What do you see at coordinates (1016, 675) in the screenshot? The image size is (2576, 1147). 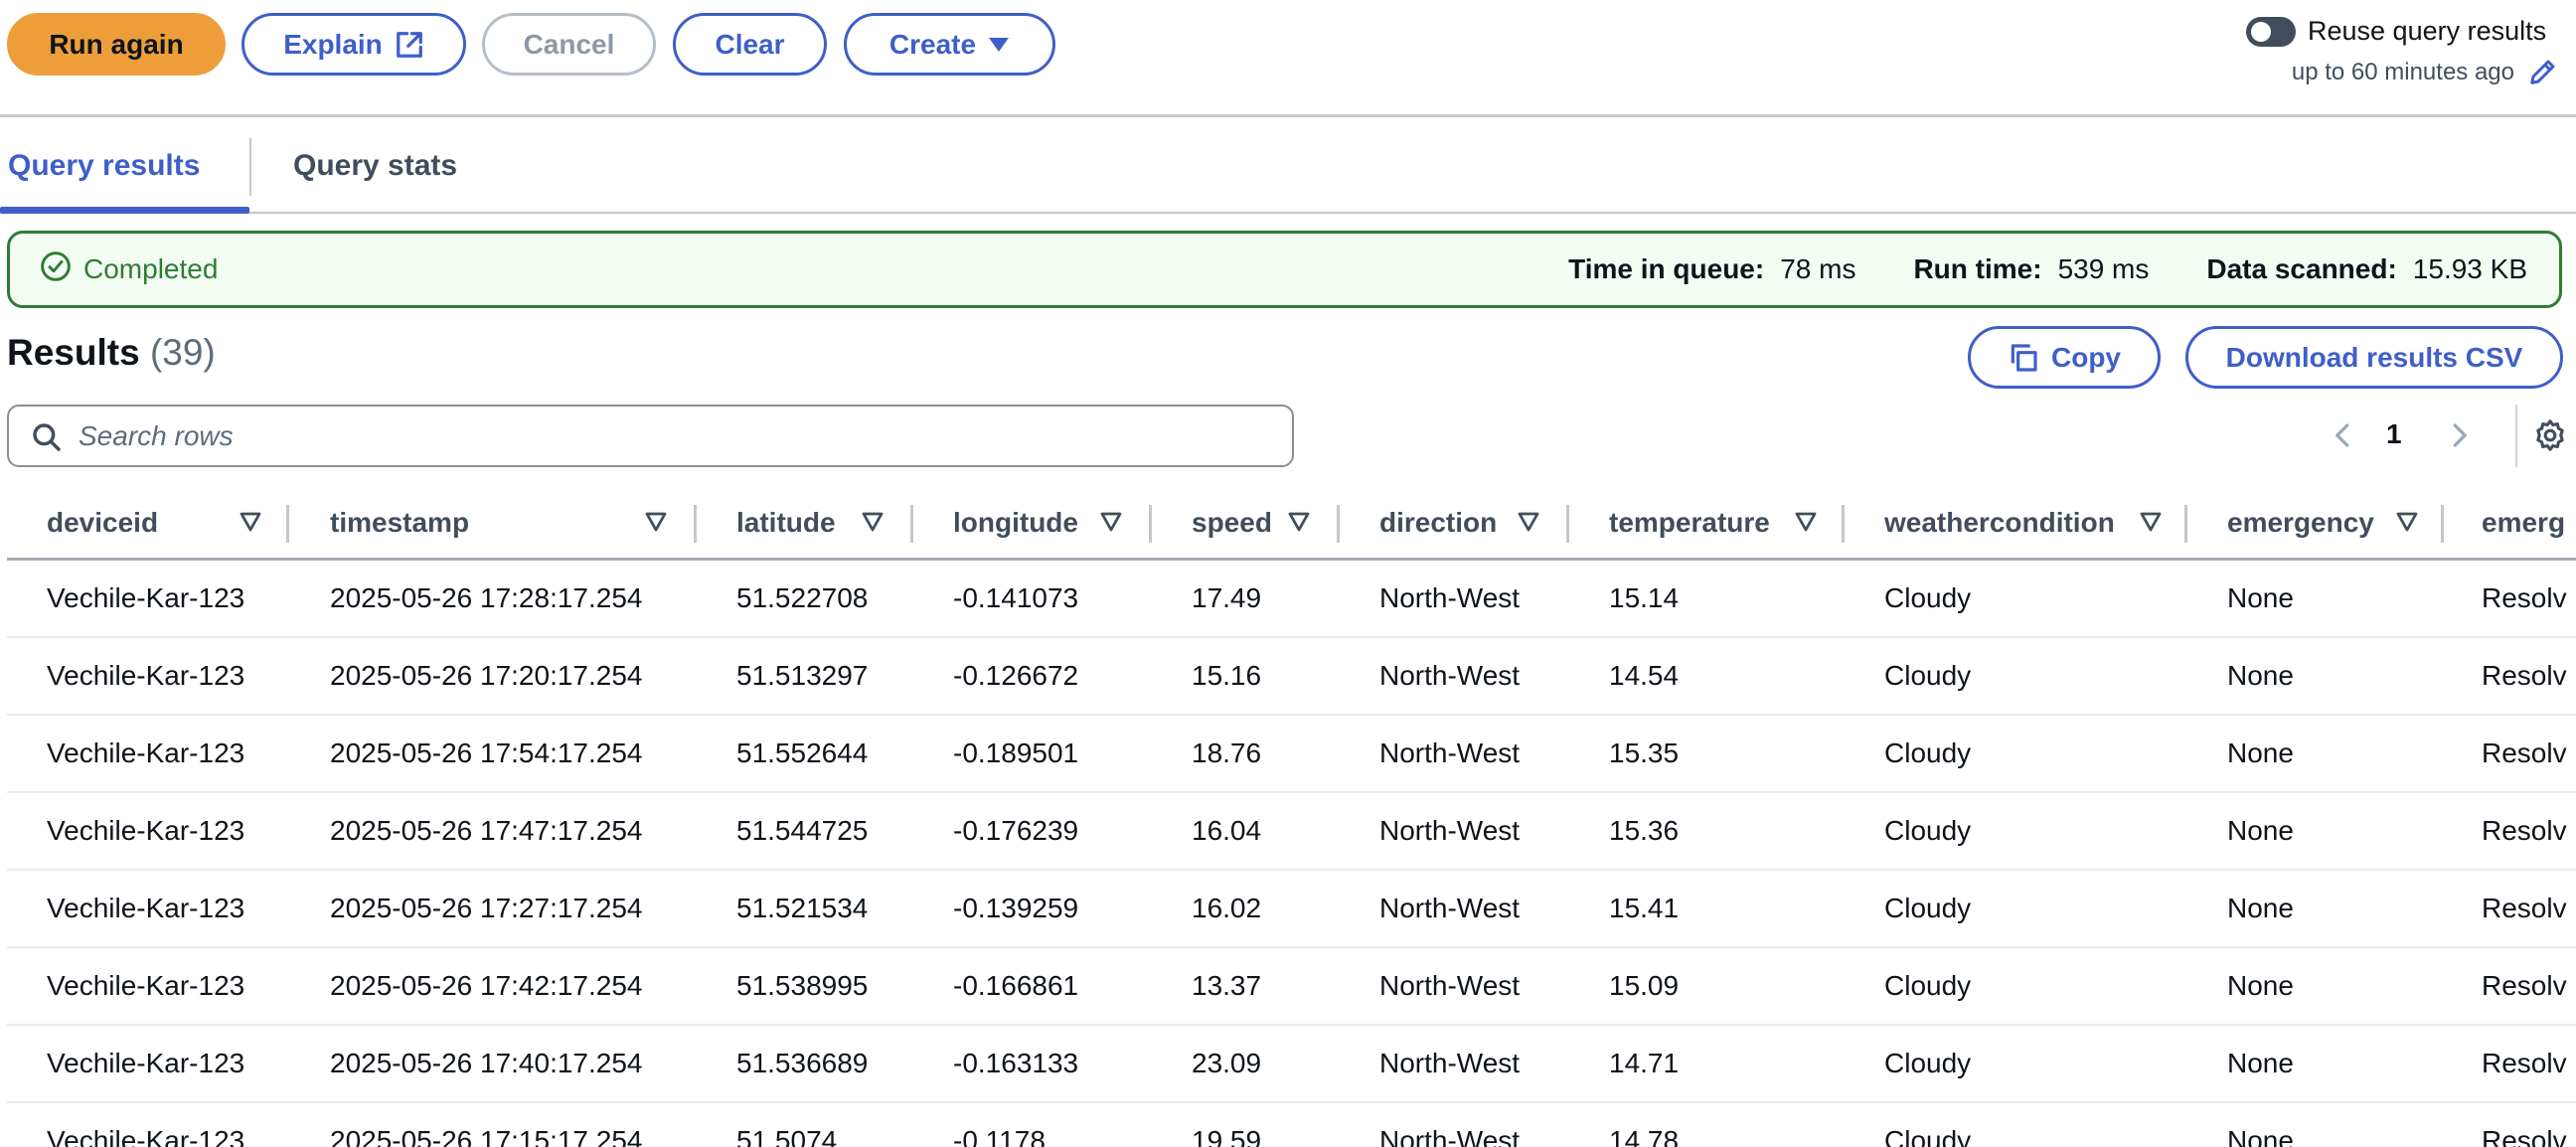 I see `table-cell-longitude: -0.126672` at bounding box center [1016, 675].